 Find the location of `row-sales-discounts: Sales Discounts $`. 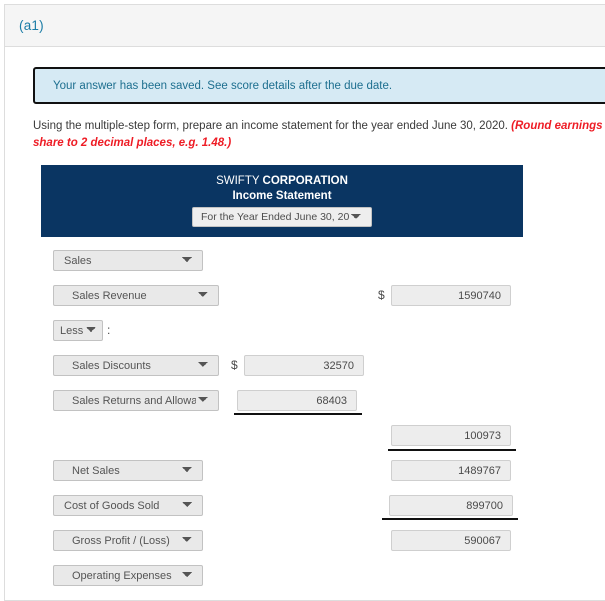

row-sales-discounts: Sales Discounts $ is located at coordinates (282, 372).